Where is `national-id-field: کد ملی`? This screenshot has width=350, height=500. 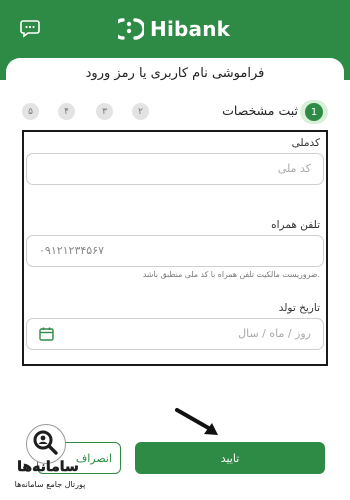
national-id-field: کد ملی is located at coordinates (175, 169).